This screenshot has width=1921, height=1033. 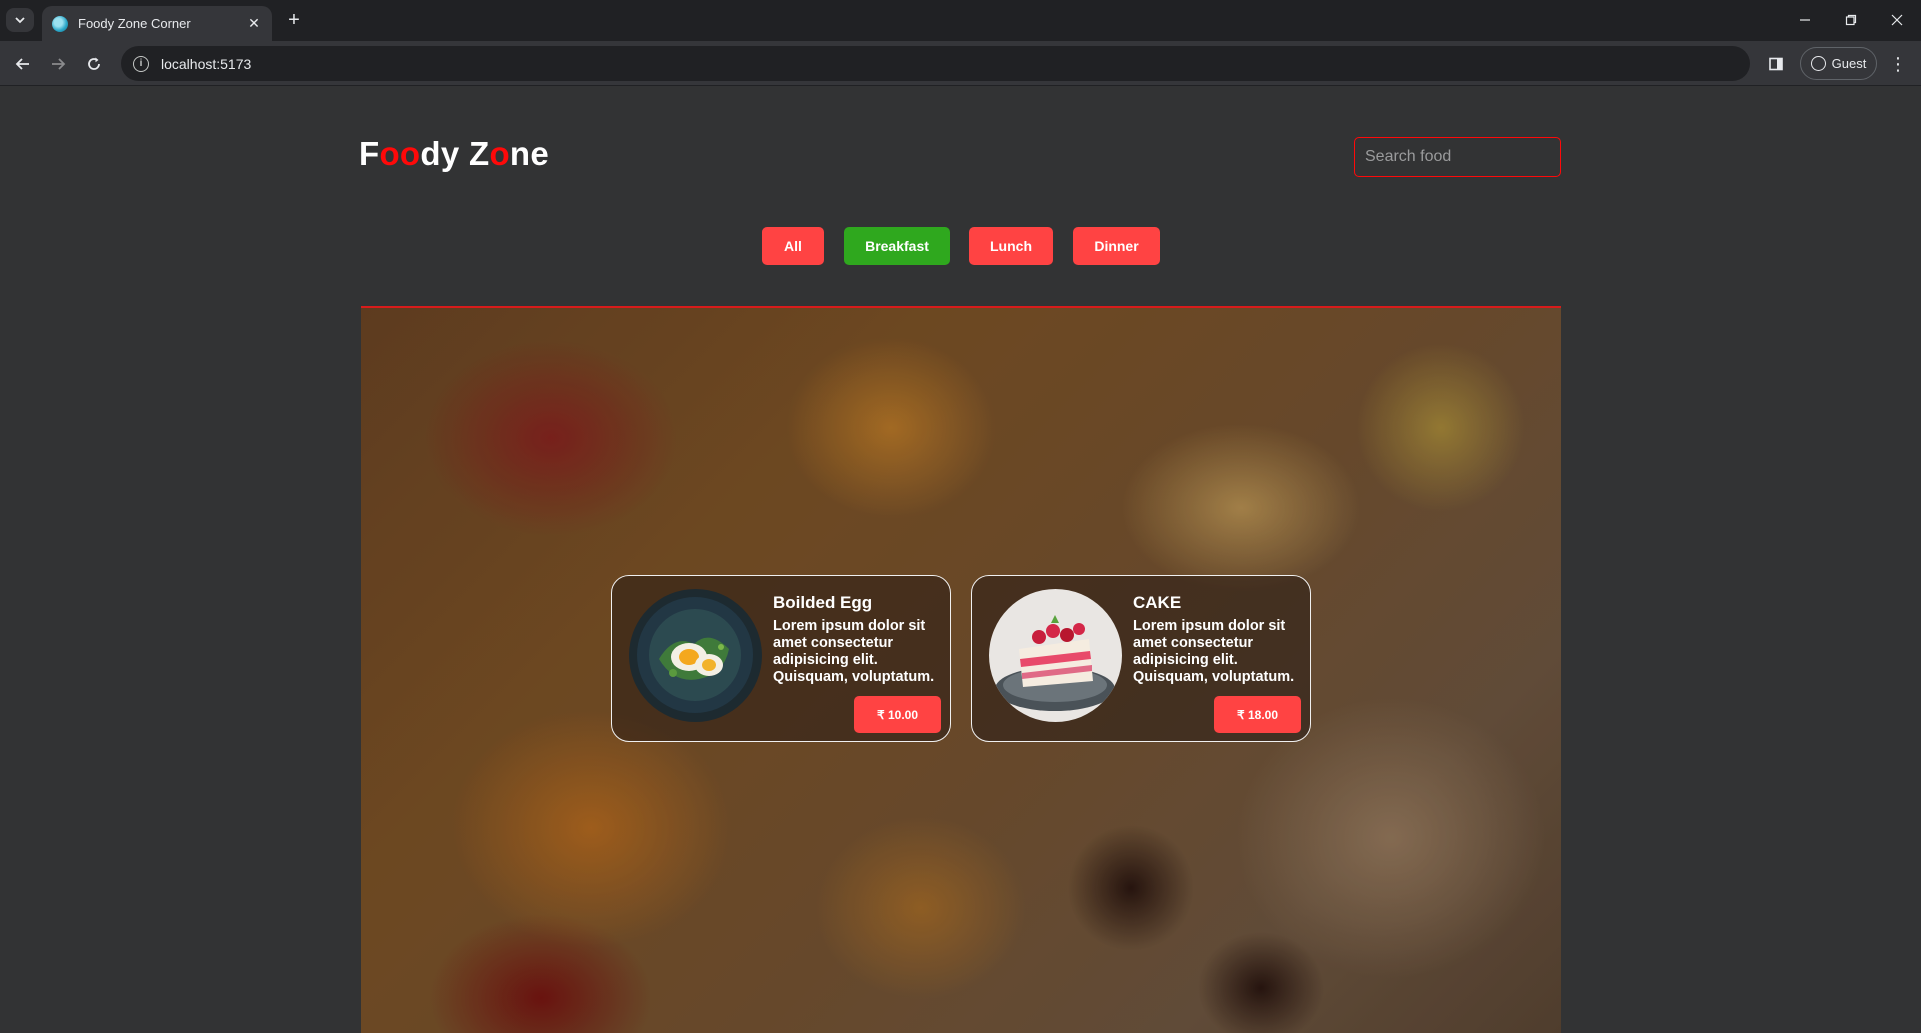 I want to click on logo-part-accent: o, so click(x=499, y=153).